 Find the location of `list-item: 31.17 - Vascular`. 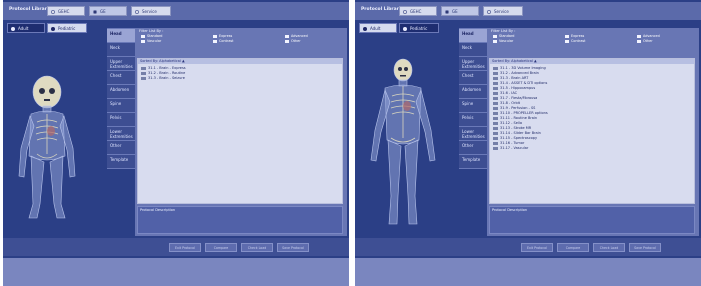

list-item: 31.17 - Vascular is located at coordinates (510, 148).